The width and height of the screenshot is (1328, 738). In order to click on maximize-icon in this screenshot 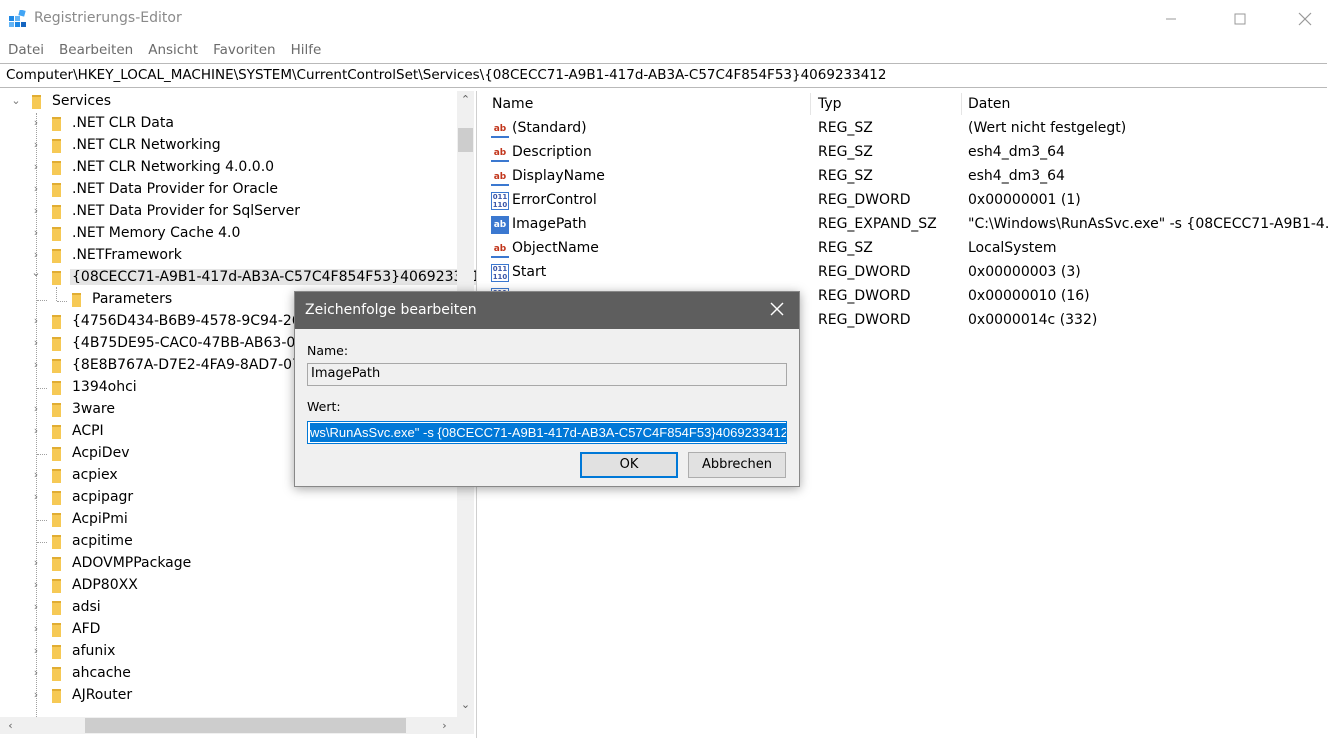, I will do `click(1240, 19)`.